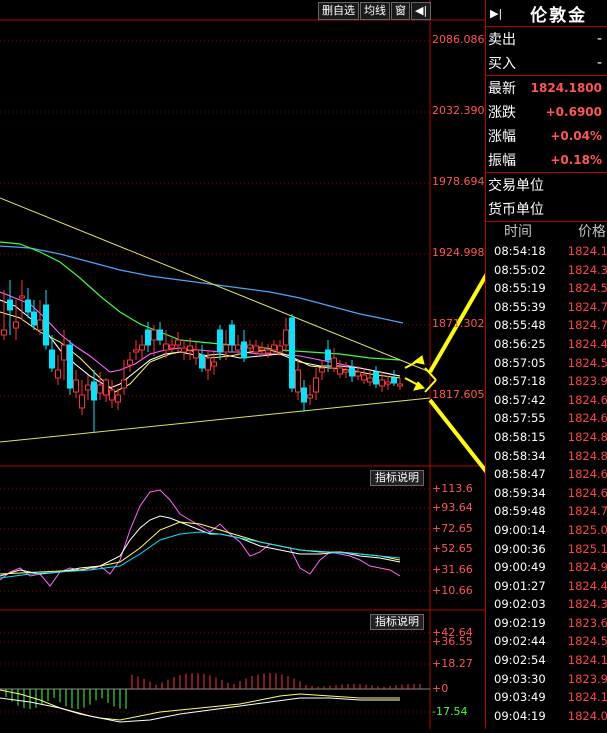 The image size is (607, 733). I want to click on tick-time: 08:55:02, so click(520, 269).